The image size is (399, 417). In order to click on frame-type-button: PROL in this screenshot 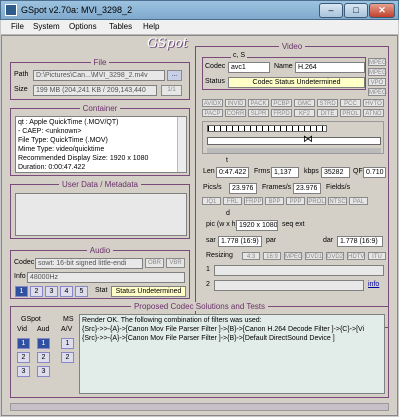, I will do `click(316, 201)`.